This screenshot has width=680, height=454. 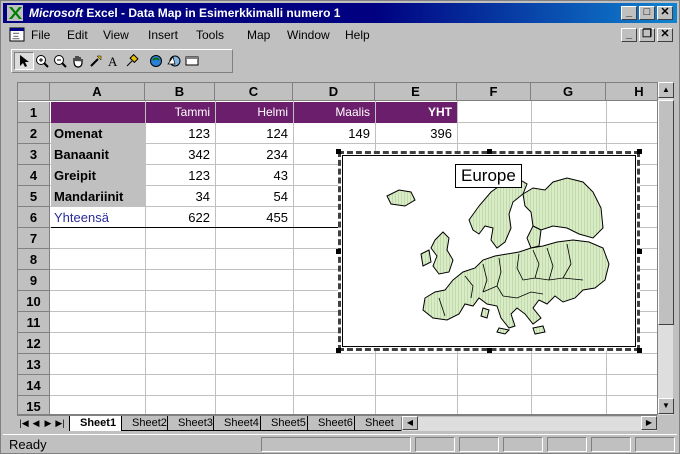 What do you see at coordinates (15, 13) in the screenshot?
I see `excel-x-icon` at bounding box center [15, 13].